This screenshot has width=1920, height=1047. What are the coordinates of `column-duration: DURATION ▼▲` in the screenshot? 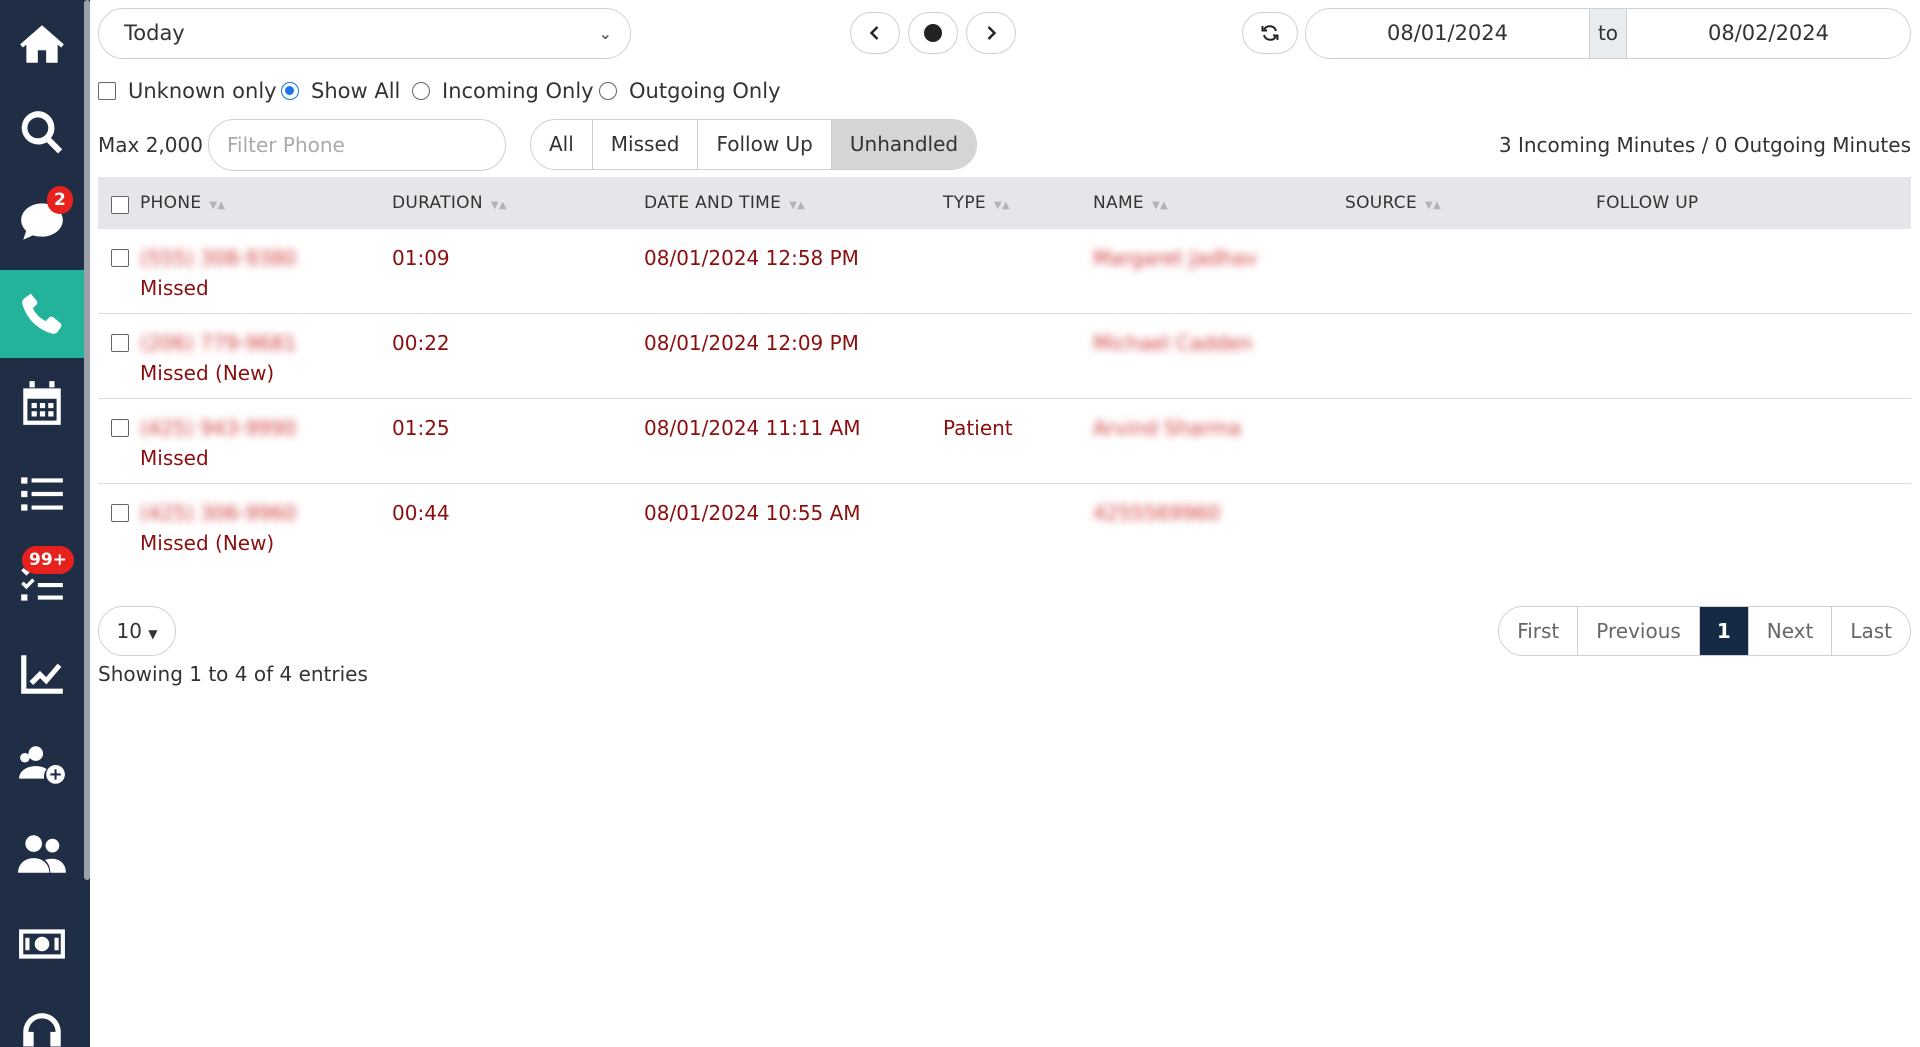 It's located at (449, 203).